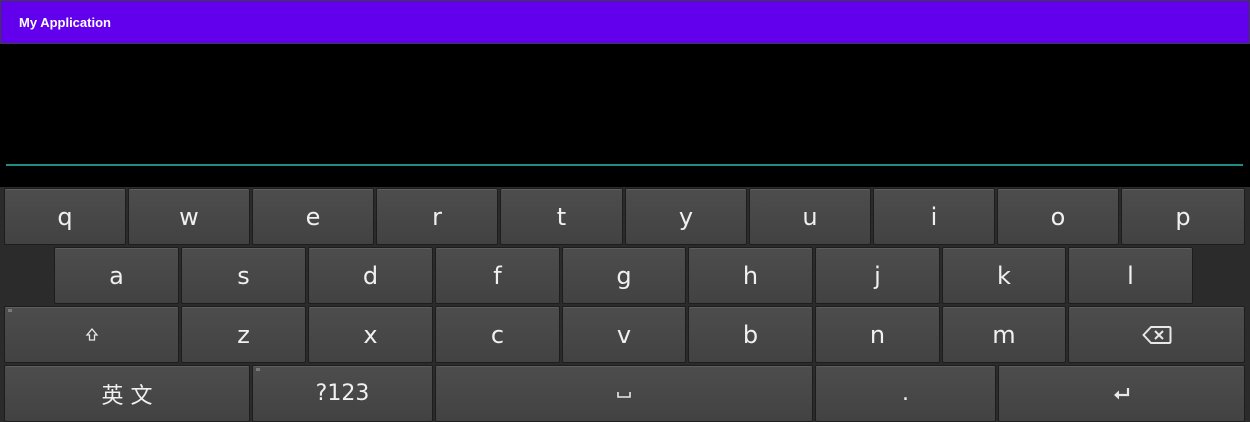 The width and height of the screenshot is (1250, 422). What do you see at coordinates (750, 275) in the screenshot?
I see `key-h: h` at bounding box center [750, 275].